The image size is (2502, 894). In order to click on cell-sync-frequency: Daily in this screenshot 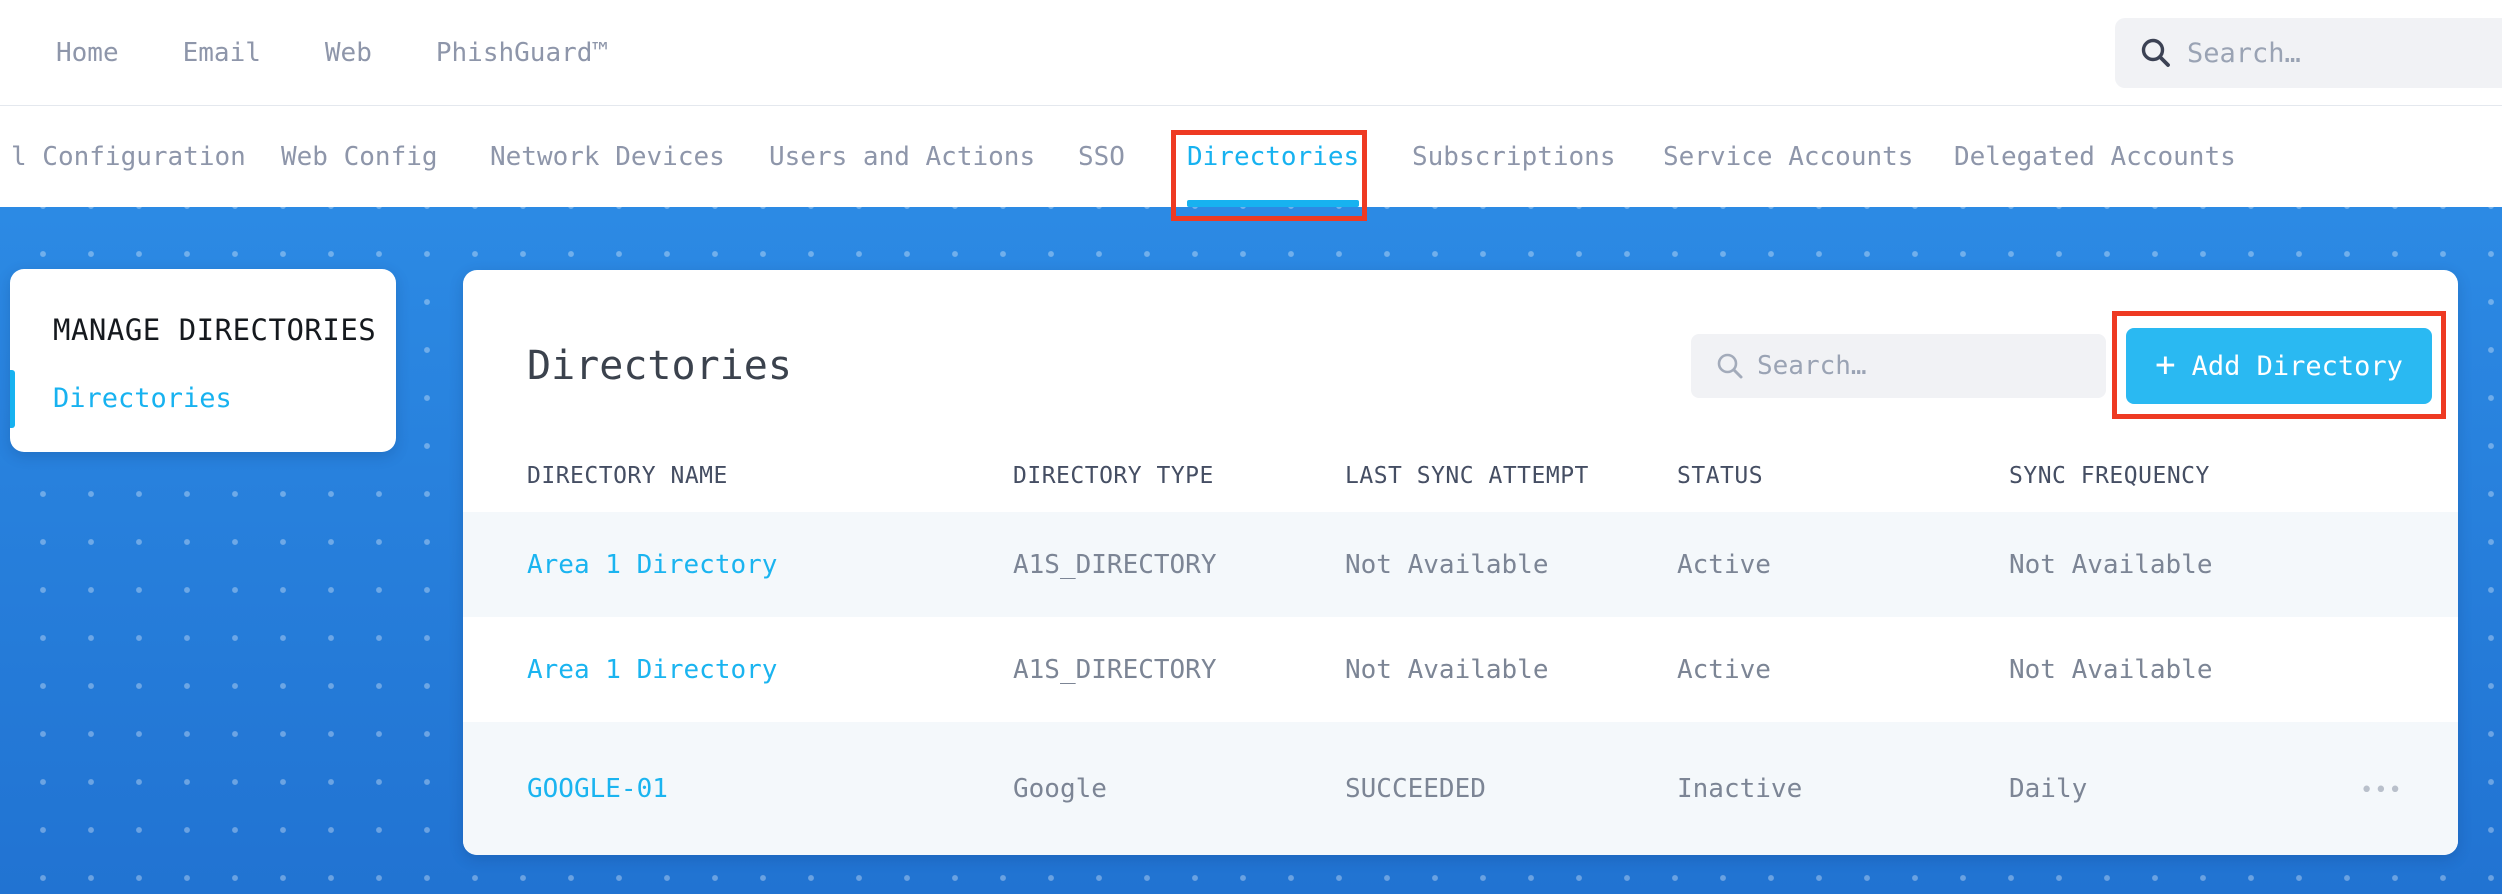, I will do `click(2048, 789)`.